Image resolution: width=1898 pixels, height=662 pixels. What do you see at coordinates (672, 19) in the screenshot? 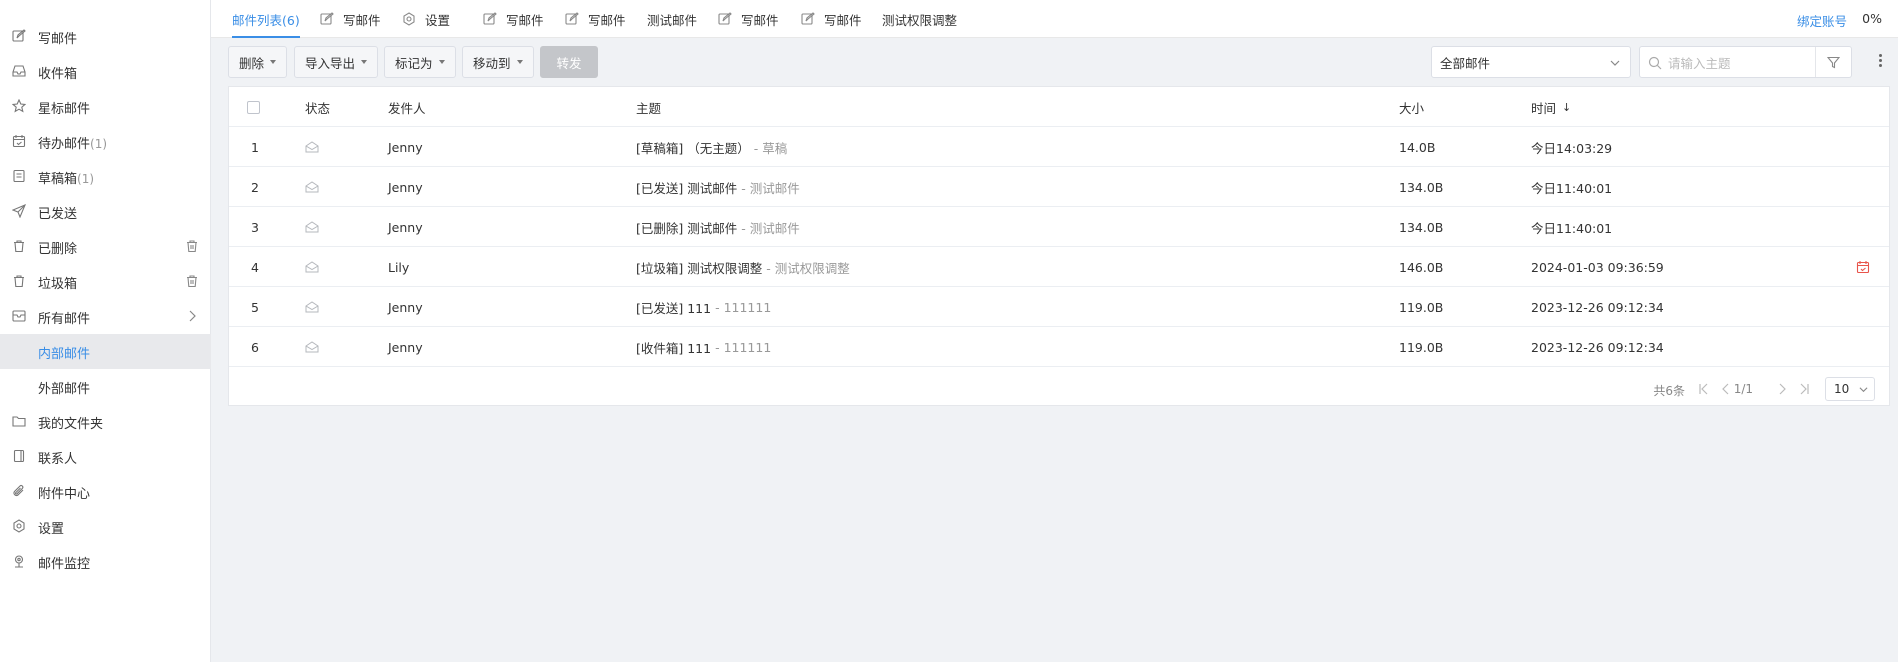
I see `tab-test-mail: 测试邮件` at bounding box center [672, 19].